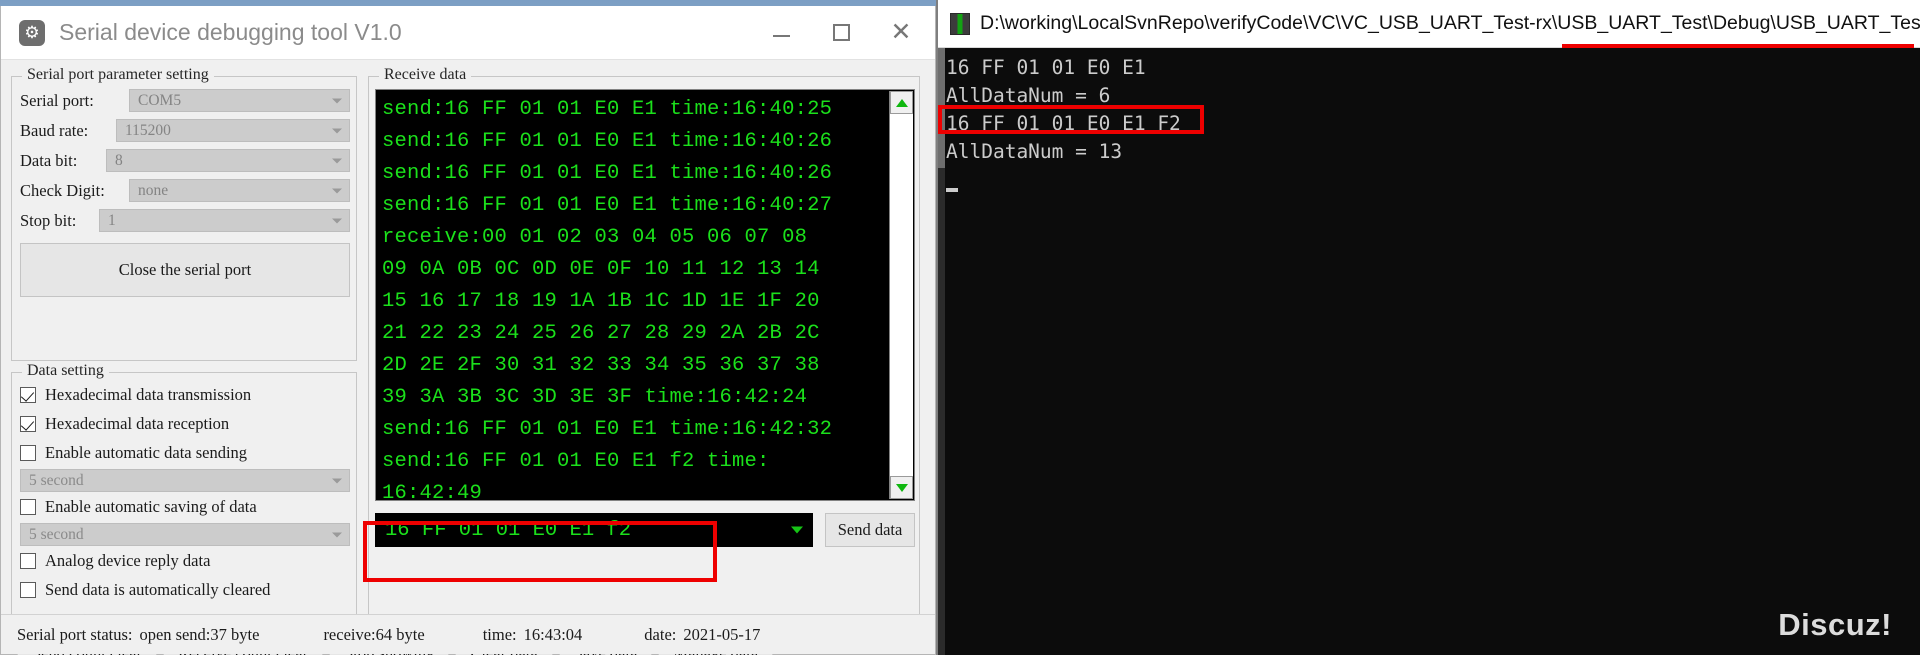 This screenshot has height=655, width=1920. I want to click on scroll-down-button, so click(901, 487).